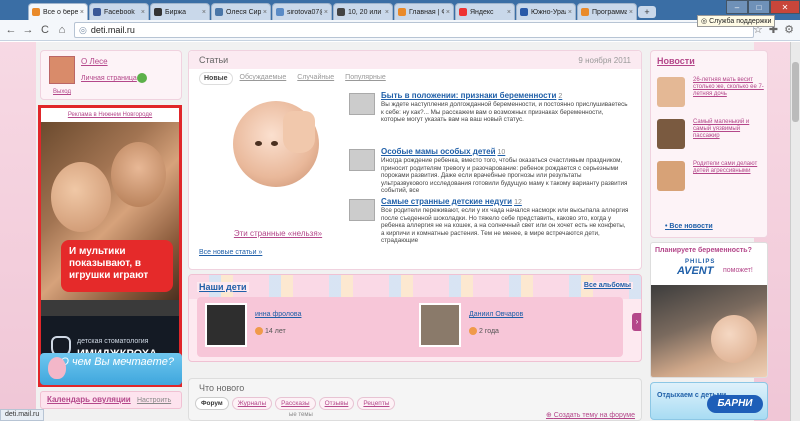  I want to click on hero-caption-link: Эти странные «нельзя», so click(278, 234).